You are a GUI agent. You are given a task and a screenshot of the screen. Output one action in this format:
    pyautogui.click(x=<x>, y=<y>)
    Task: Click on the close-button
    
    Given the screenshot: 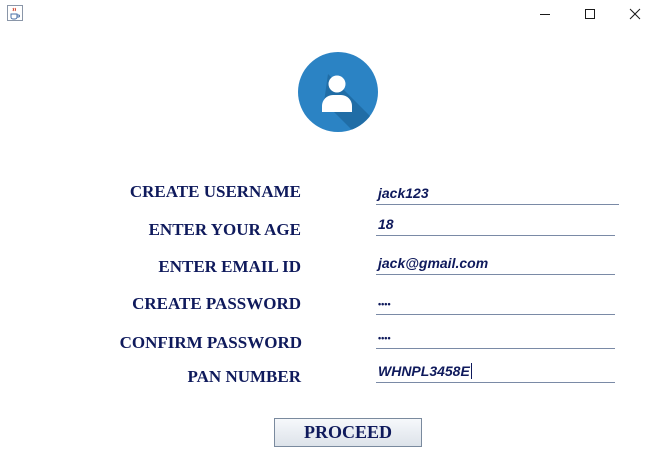 What is the action you would take?
    pyautogui.click(x=634, y=14)
    